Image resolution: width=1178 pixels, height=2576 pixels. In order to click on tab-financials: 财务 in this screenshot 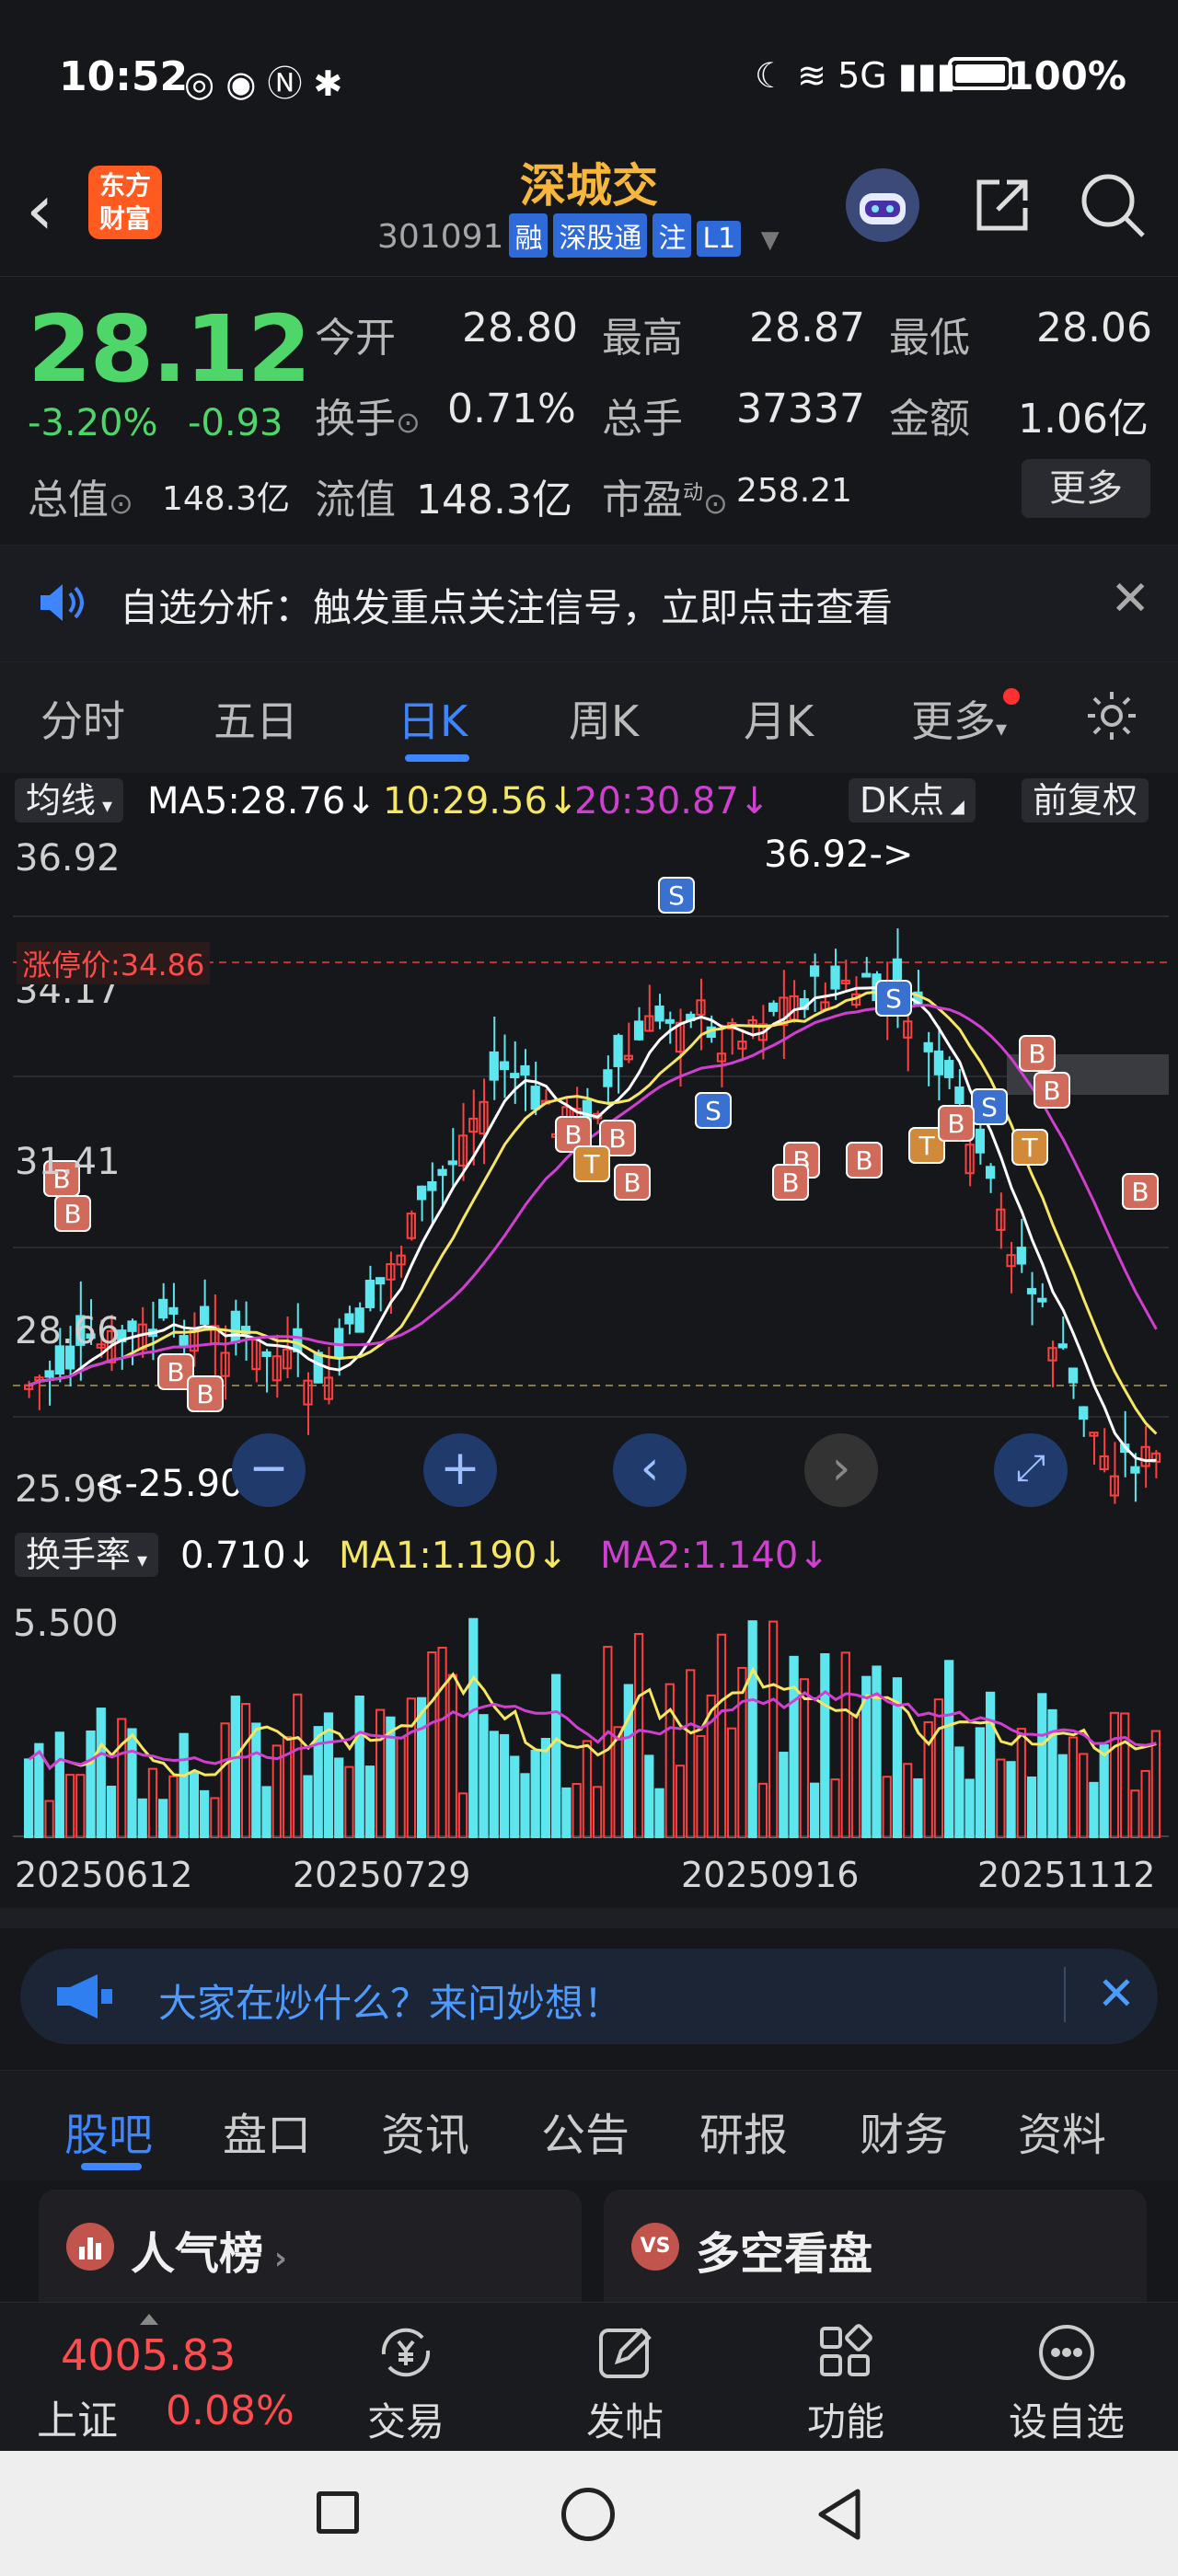, I will do `click(904, 2131)`.